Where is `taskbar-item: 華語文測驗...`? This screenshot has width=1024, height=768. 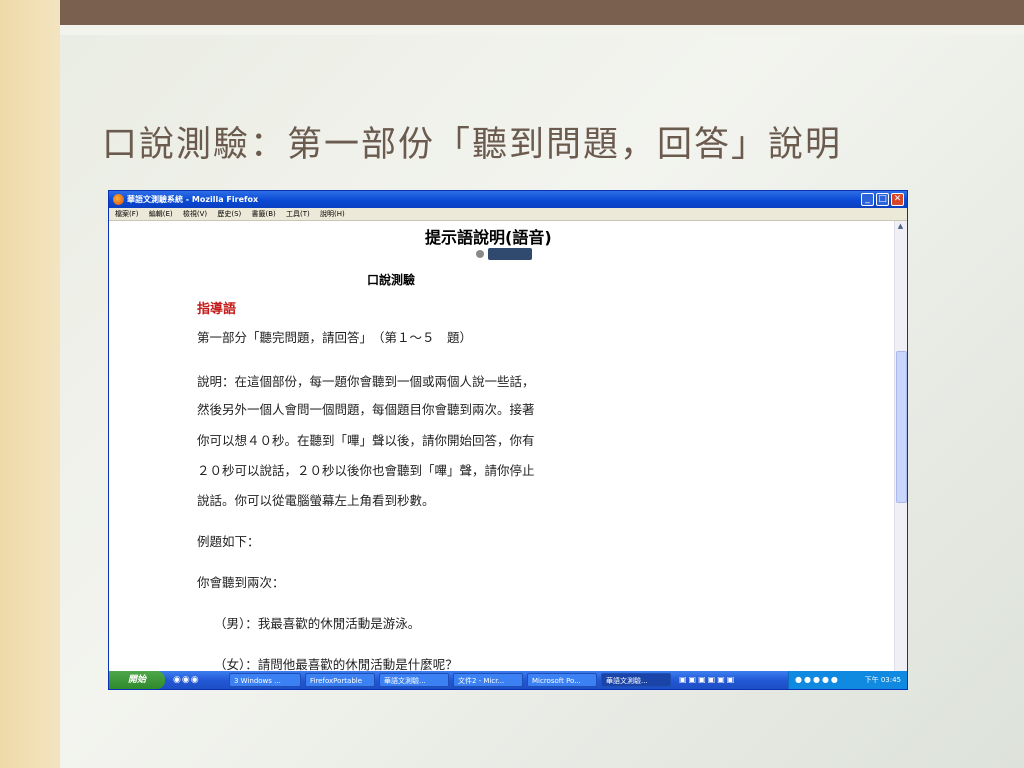
taskbar-item: 華語文測驗... is located at coordinates (414, 680).